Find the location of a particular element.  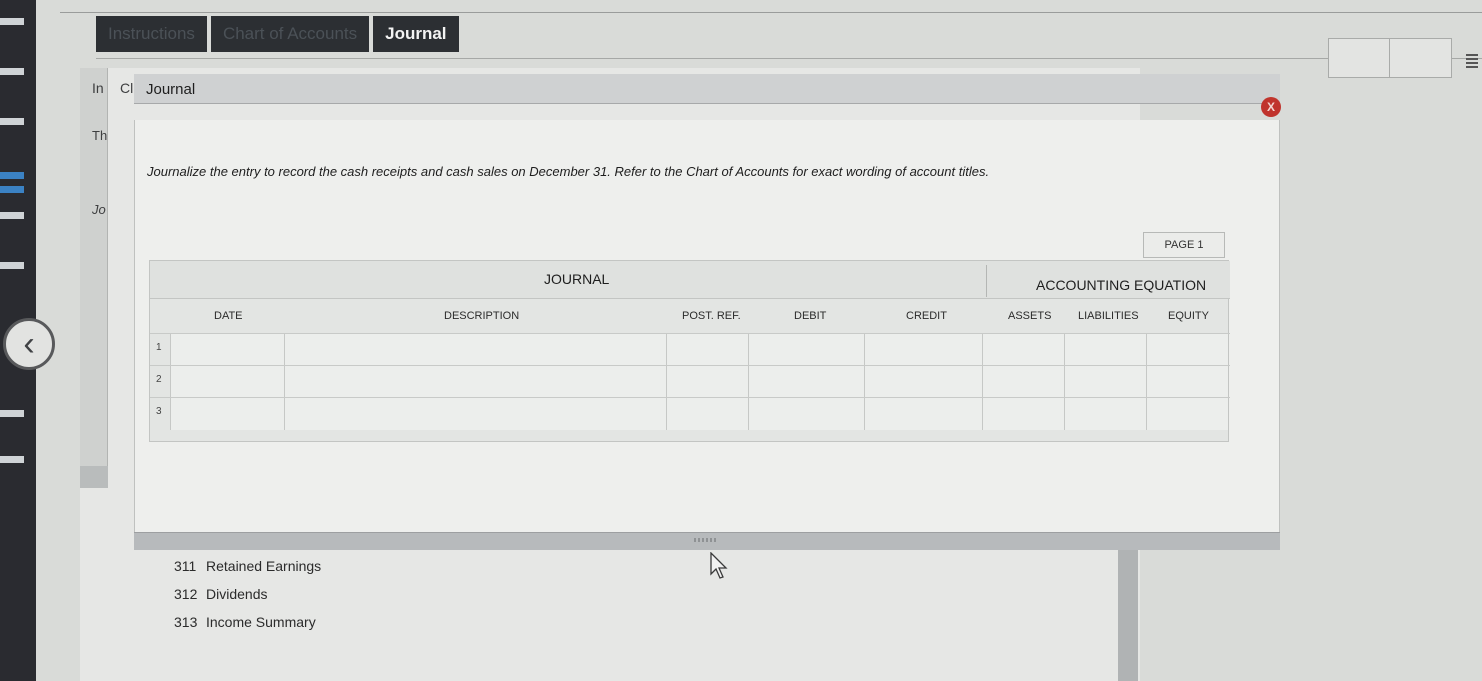

accounting-equation-header: ACCOUNTING EQUATION is located at coordinates (1121, 285).